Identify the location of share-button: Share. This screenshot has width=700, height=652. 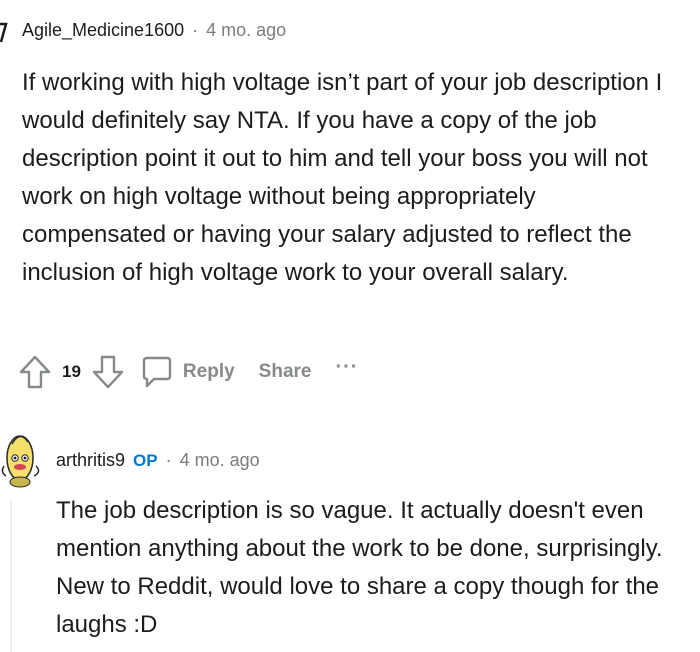
(285, 372).